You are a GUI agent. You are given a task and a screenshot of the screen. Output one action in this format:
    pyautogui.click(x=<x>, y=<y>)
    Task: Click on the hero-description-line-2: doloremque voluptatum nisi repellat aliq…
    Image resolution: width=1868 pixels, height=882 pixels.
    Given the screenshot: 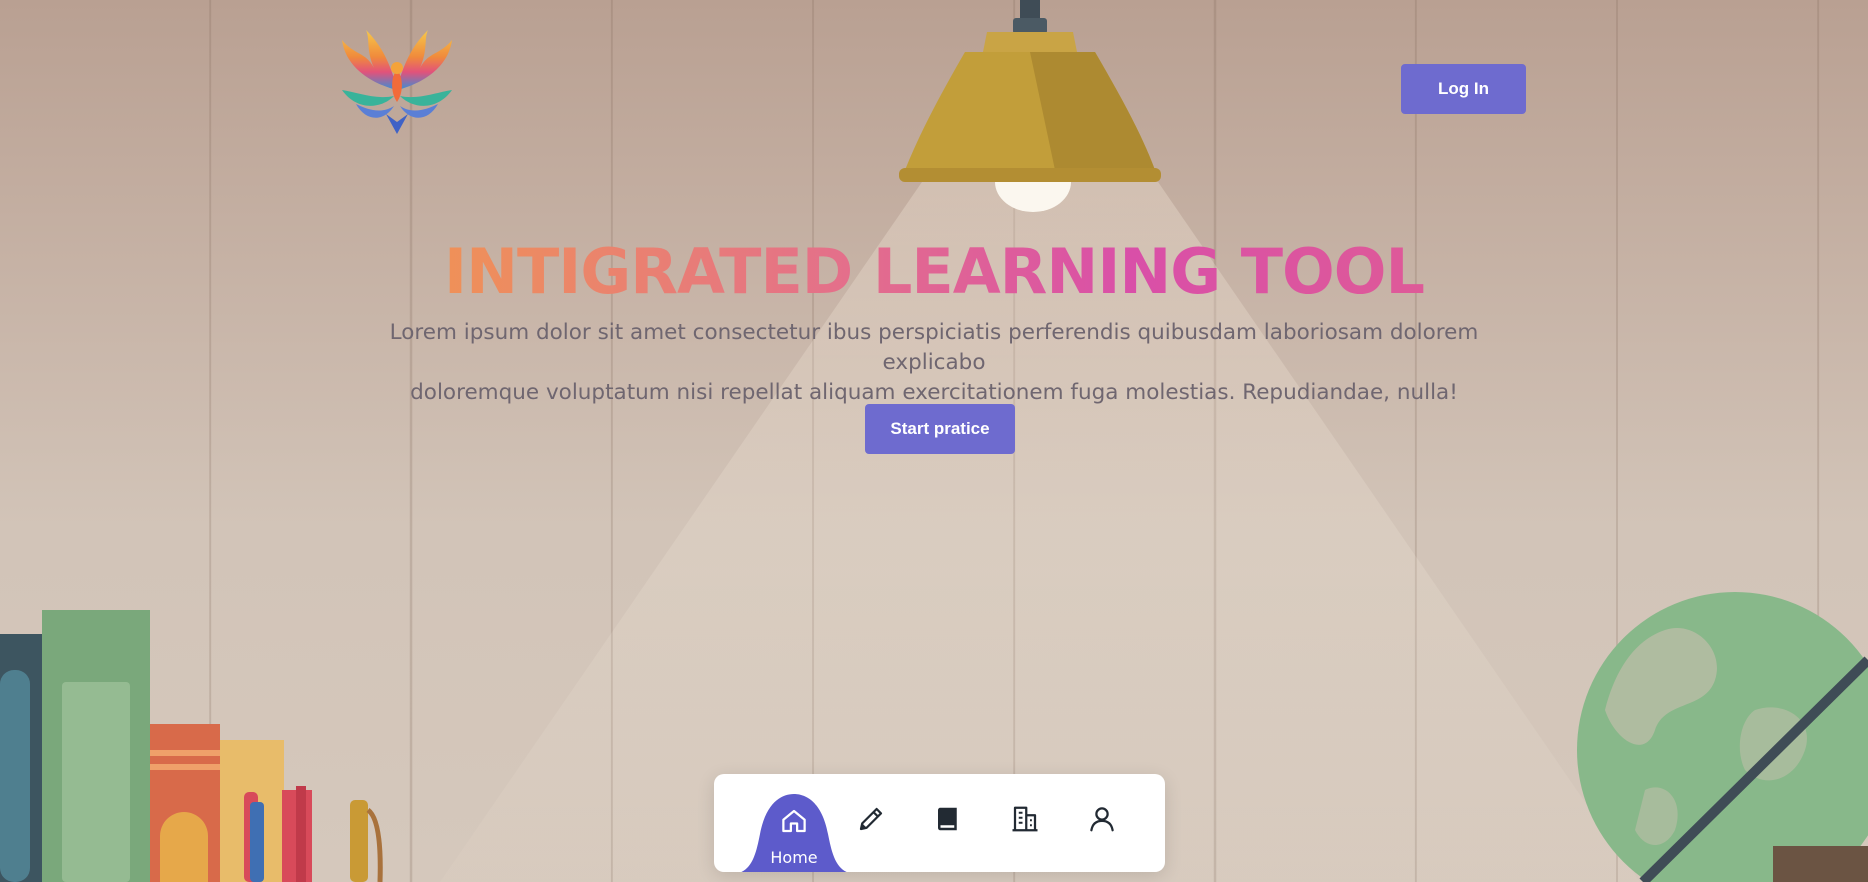 What is the action you would take?
    pyautogui.click(x=934, y=392)
    